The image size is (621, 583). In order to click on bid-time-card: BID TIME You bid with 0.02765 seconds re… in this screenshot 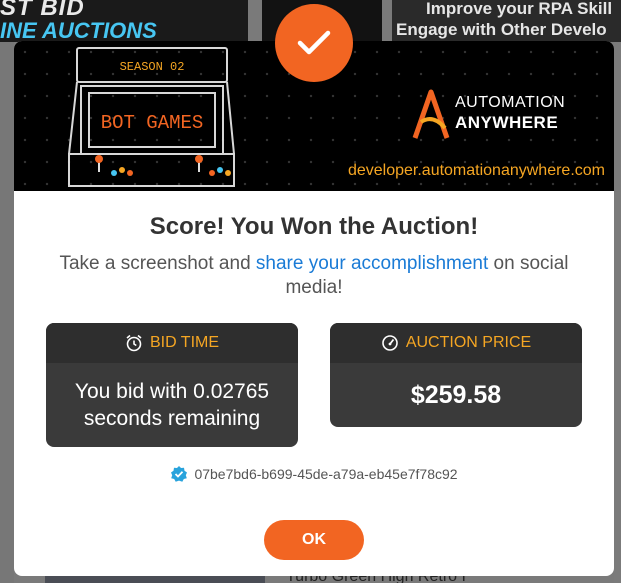, I will do `click(172, 385)`.